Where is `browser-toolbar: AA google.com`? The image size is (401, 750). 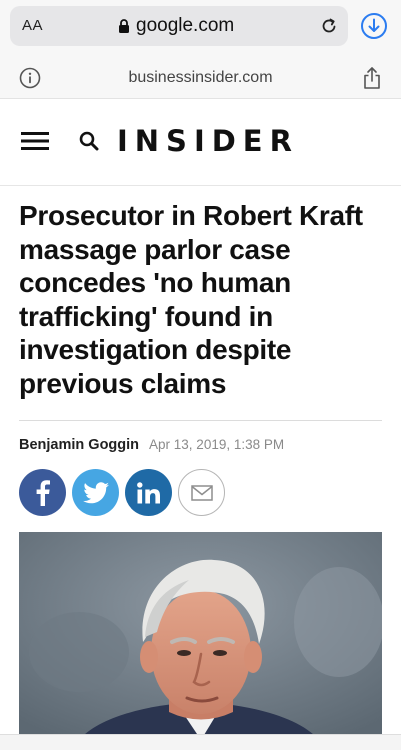 browser-toolbar: AA google.com is located at coordinates (200, 29).